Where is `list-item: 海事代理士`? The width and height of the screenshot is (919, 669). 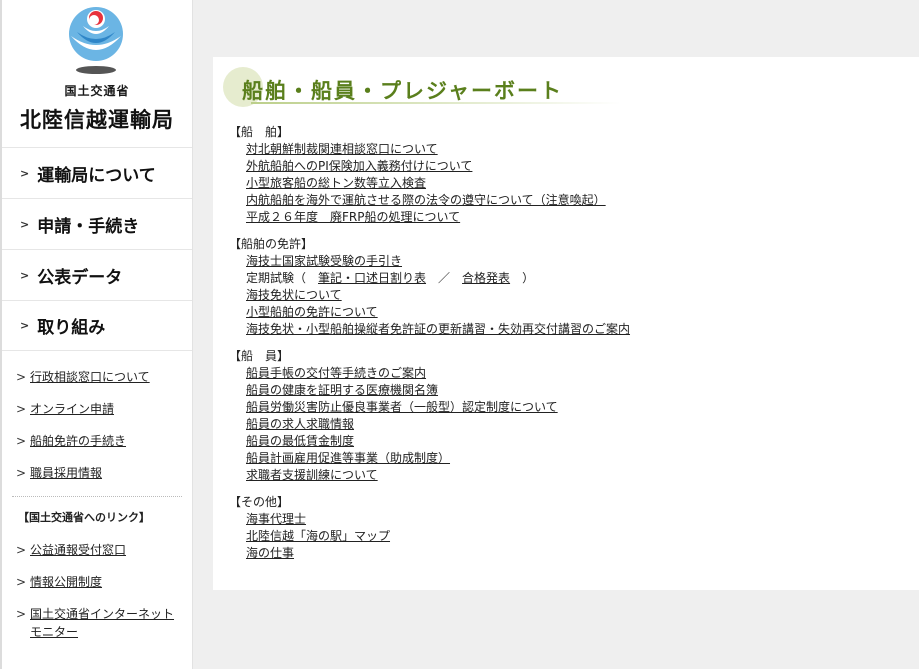
list-item: 海事代理士 is located at coordinates (438, 519).